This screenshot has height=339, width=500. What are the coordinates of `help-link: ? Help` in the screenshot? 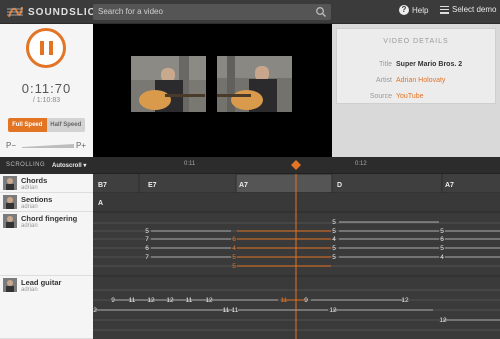 It's located at (413, 10).